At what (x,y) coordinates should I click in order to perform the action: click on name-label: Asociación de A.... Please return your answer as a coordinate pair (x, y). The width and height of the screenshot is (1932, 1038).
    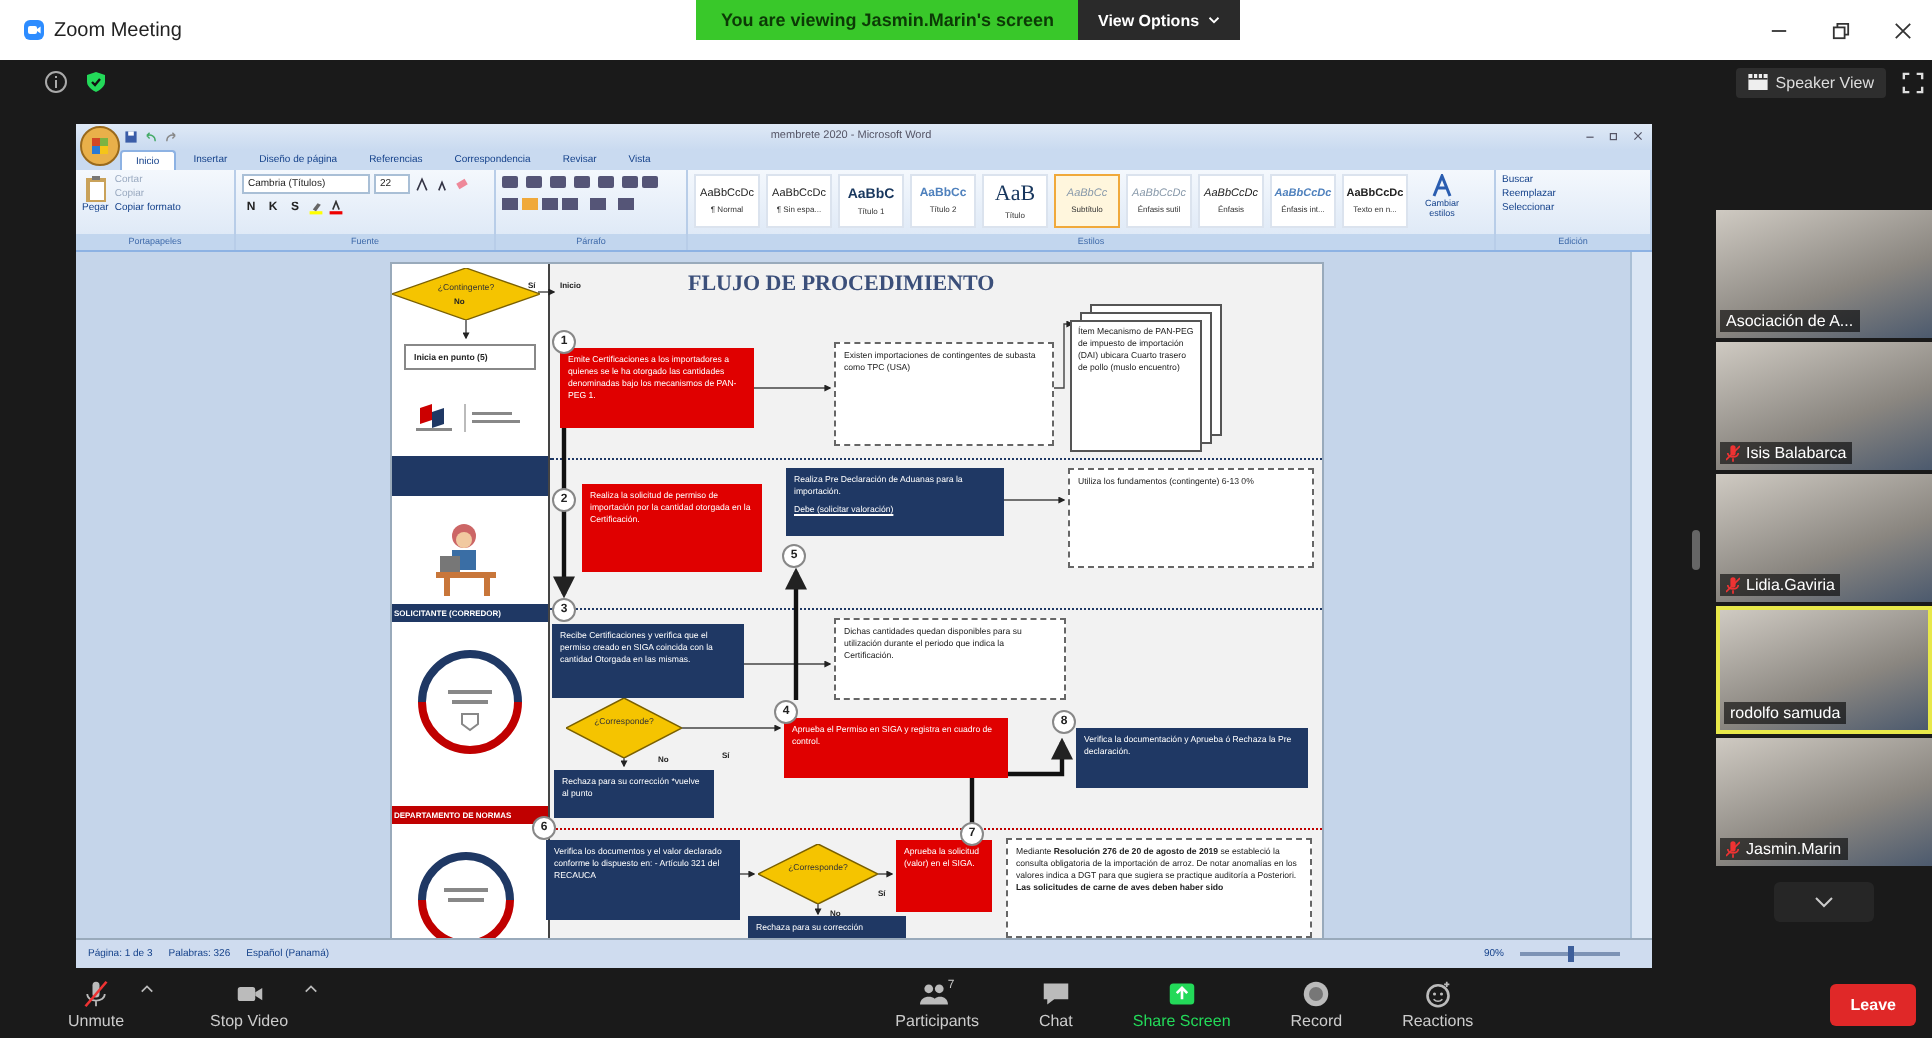
    Looking at the image, I should click on (1790, 321).